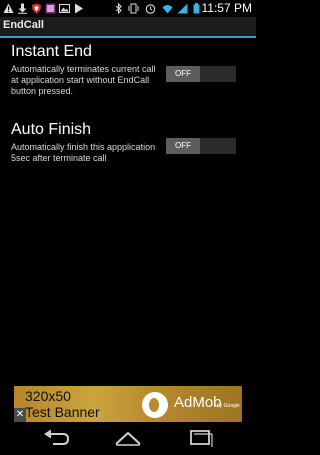 This screenshot has height=455, width=320. Describe the element at coordinates (226, 8) in the screenshot. I see `status-time: 11:57 PM` at that location.